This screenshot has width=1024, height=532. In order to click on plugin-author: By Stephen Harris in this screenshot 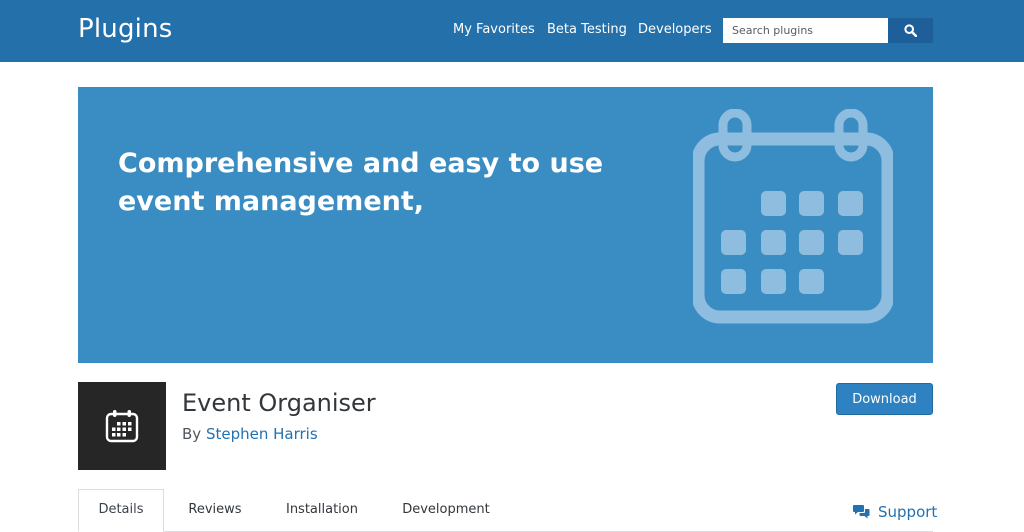, I will do `click(250, 434)`.